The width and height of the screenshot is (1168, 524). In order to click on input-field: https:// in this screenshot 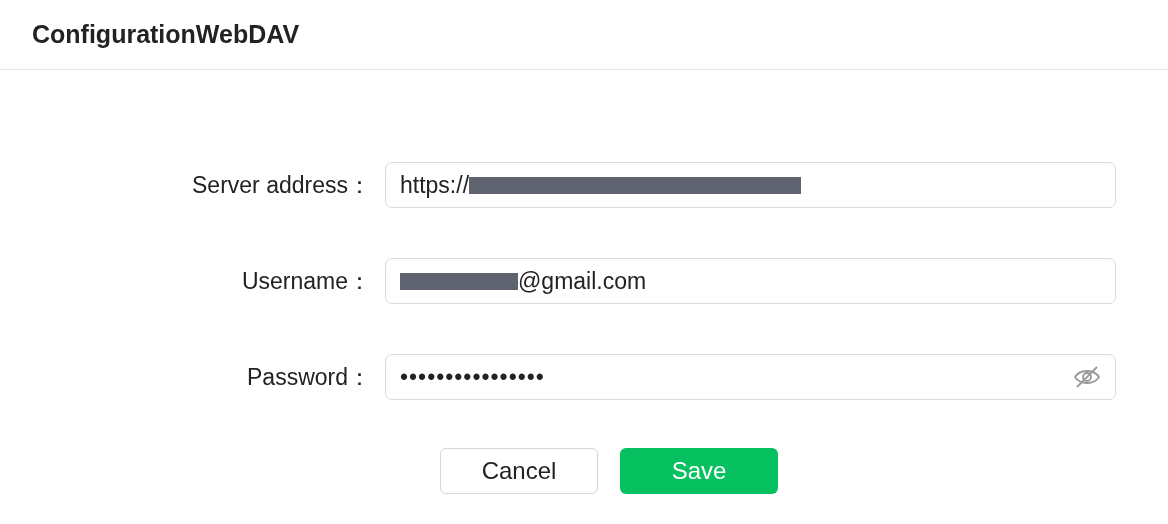, I will do `click(750, 185)`.